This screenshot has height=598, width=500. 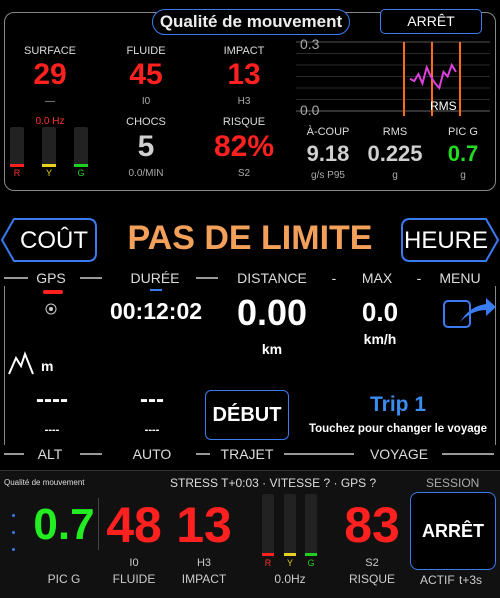 What do you see at coordinates (52, 399) in the screenshot?
I see `alt-value: ----` at bounding box center [52, 399].